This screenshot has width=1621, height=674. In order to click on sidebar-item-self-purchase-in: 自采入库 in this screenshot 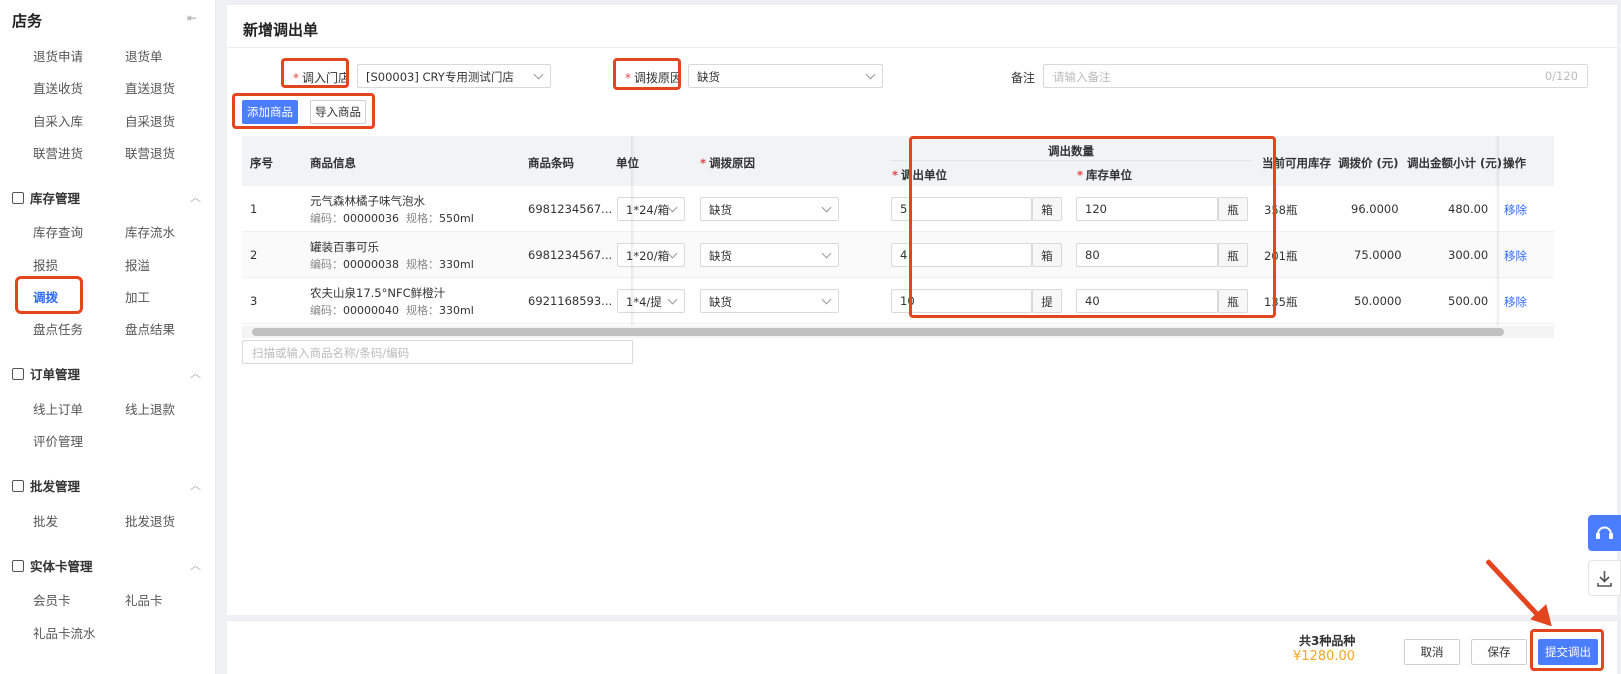, I will do `click(58, 120)`.